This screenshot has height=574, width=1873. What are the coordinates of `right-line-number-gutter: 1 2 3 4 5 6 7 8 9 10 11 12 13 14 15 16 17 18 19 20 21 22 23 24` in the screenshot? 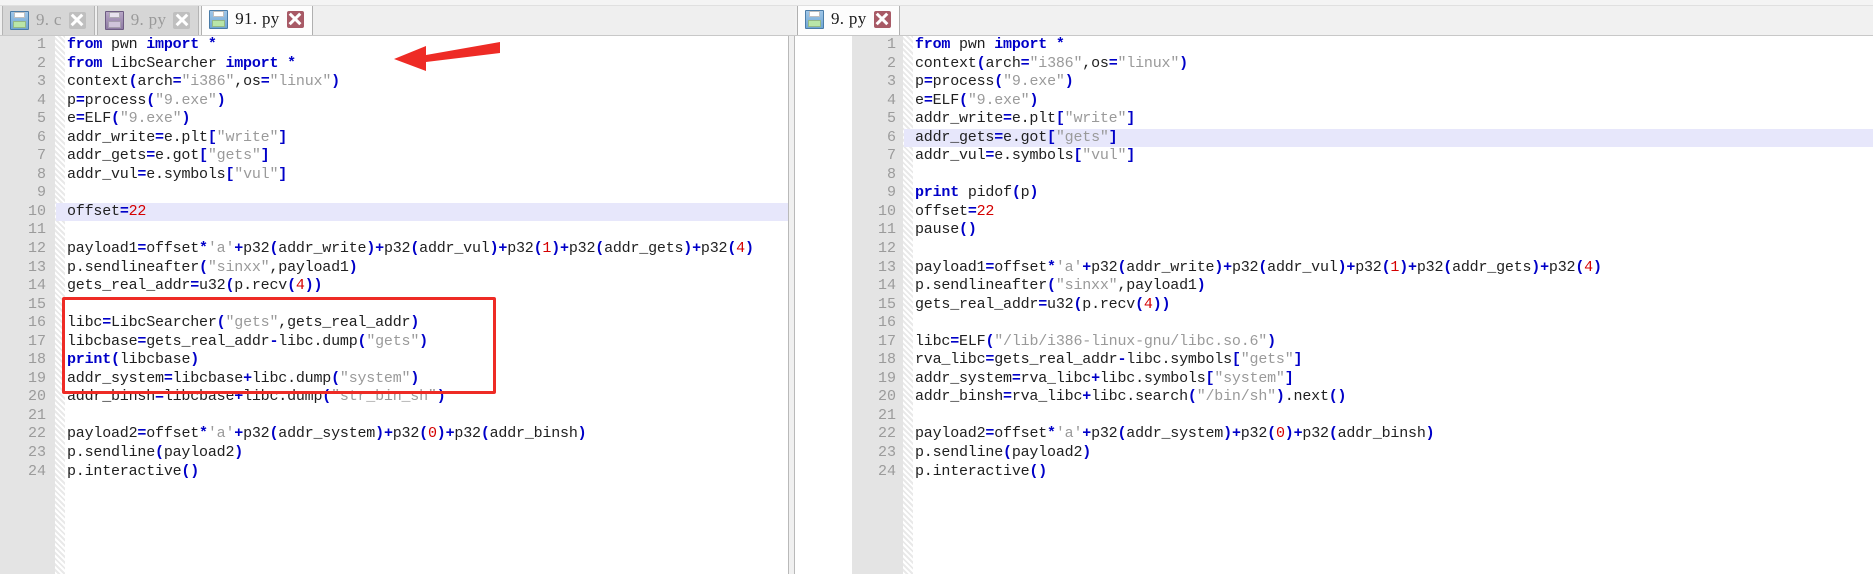 It's located at (882, 305).